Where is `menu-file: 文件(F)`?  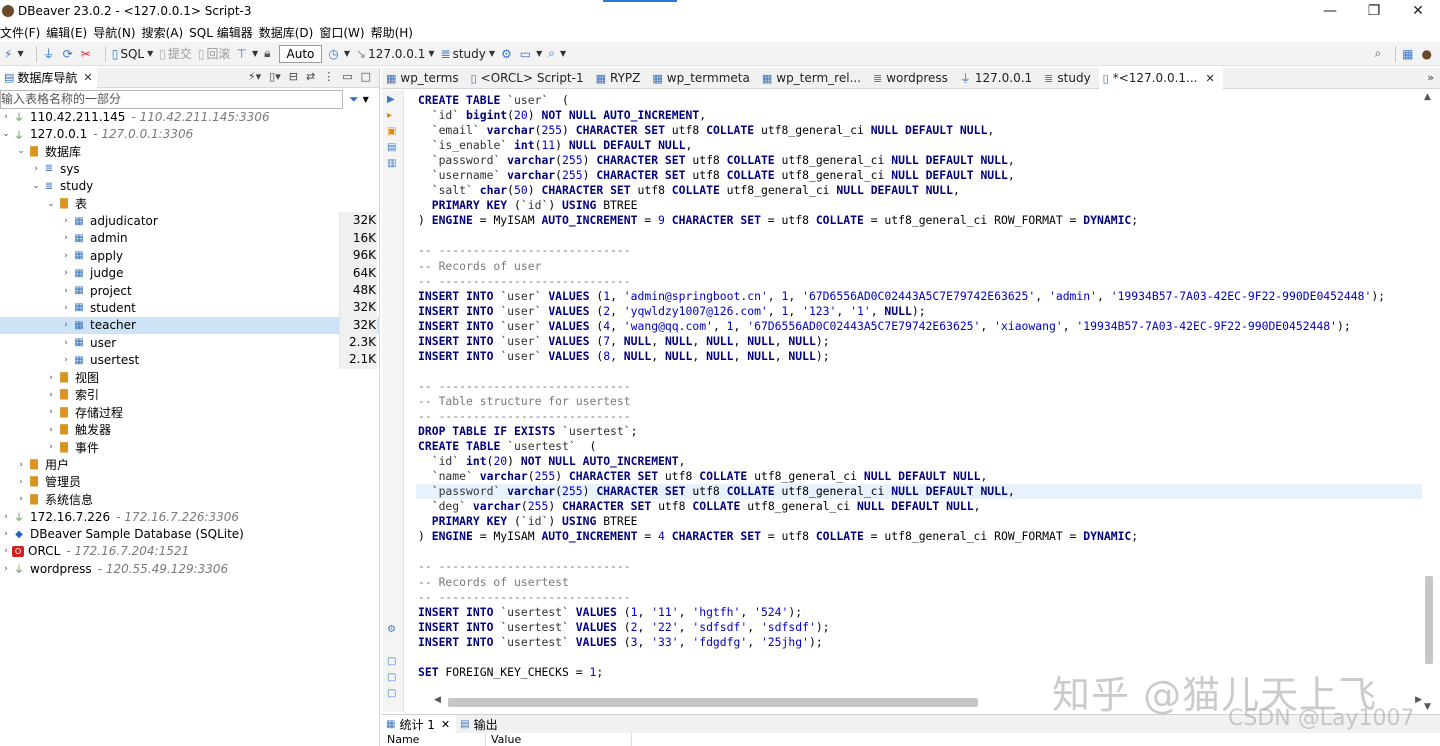
menu-file: 文件(F) is located at coordinates (22, 32).